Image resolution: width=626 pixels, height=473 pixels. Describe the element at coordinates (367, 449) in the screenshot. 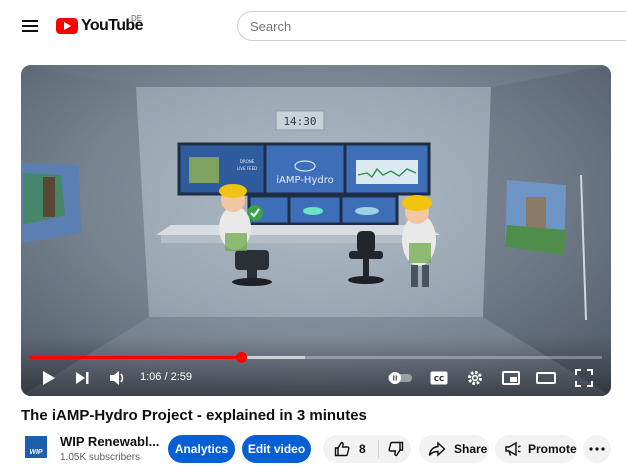

I see `like-dislike-group: 8` at that location.